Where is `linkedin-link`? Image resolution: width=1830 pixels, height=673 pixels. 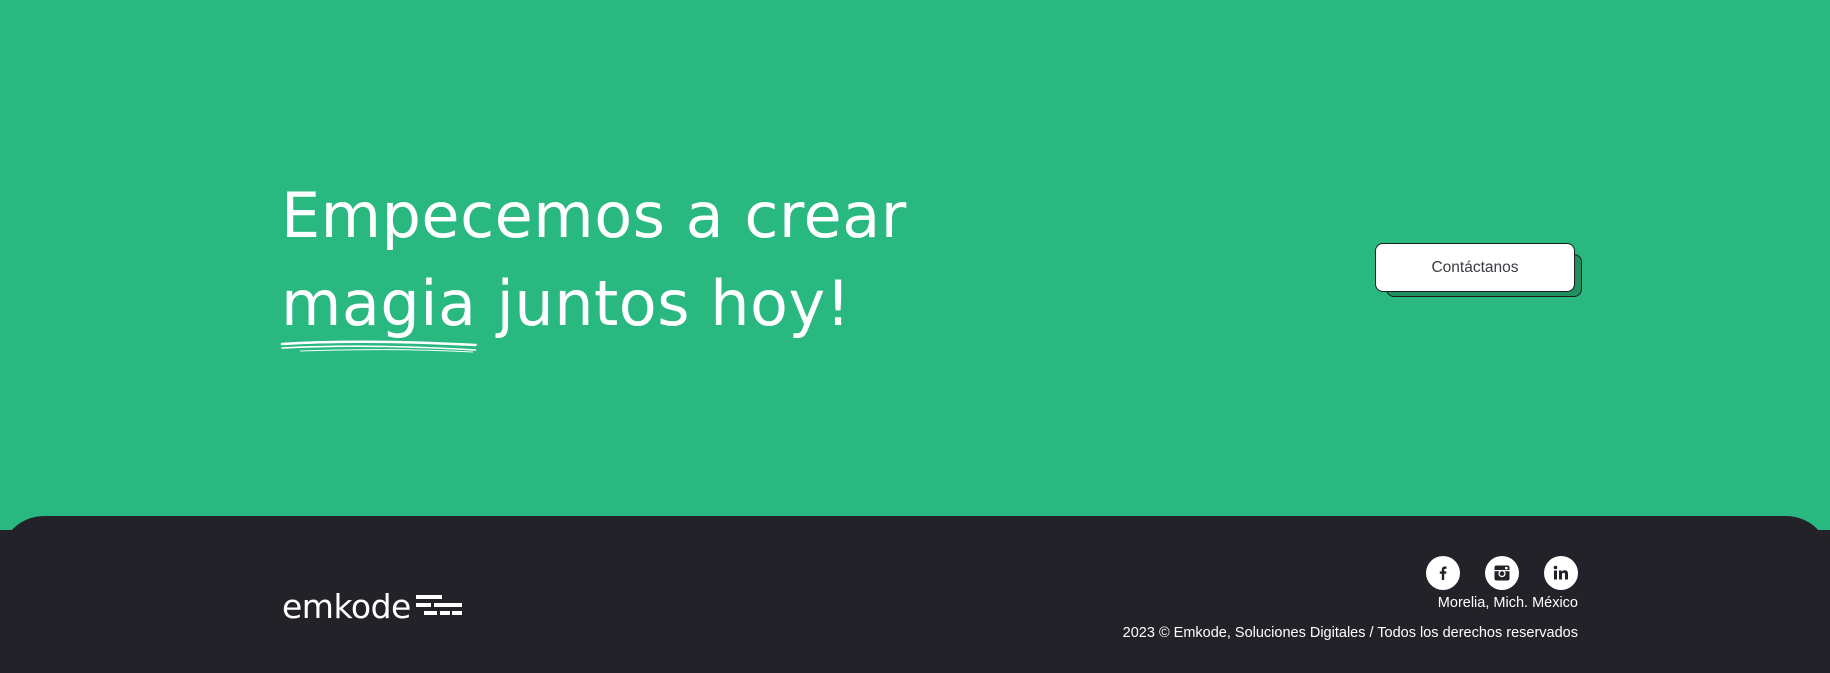
linkedin-link is located at coordinates (1561, 573).